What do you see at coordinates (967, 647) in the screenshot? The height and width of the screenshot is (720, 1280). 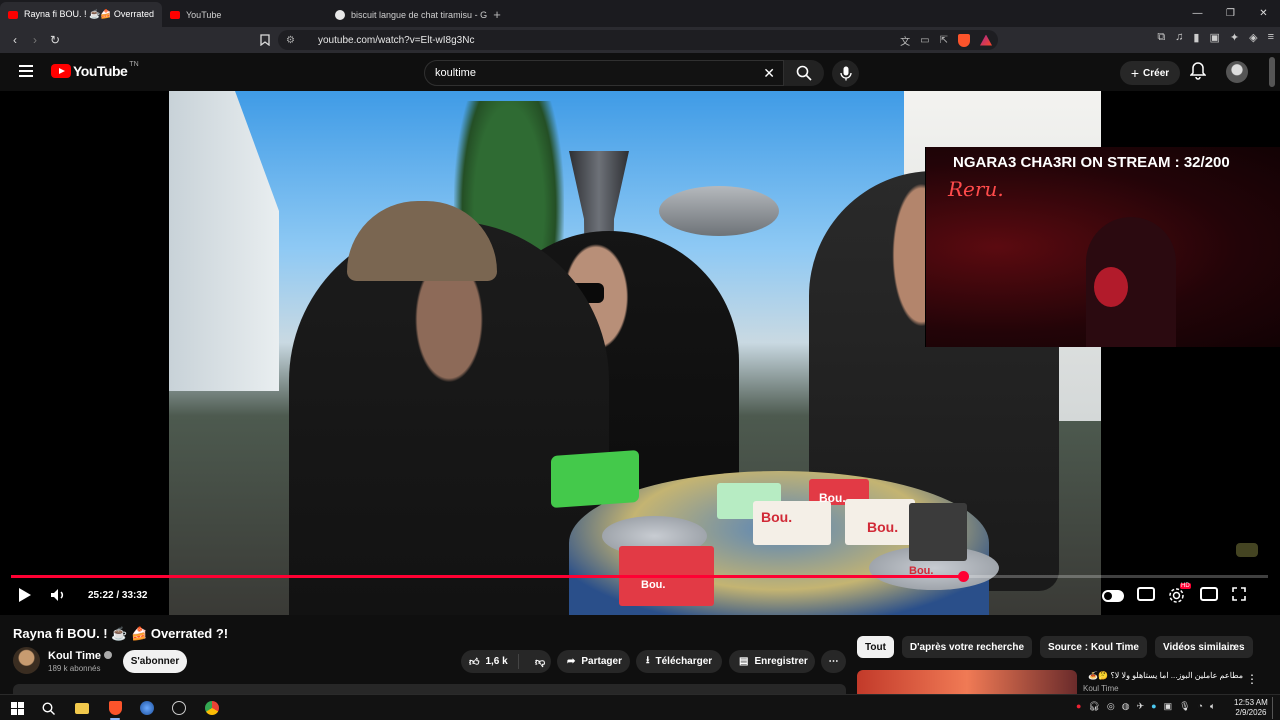 I see `chip-from-search: D'après votre recherche` at bounding box center [967, 647].